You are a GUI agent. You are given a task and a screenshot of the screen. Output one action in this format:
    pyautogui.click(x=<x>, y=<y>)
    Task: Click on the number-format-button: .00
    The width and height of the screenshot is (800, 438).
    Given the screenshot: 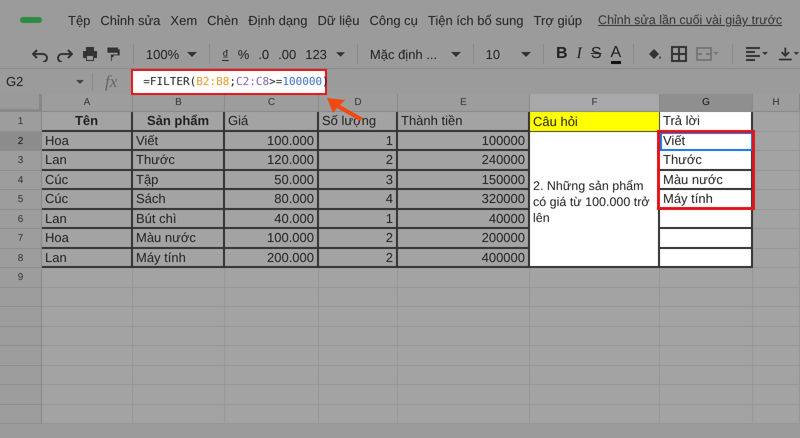 What is the action you would take?
    pyautogui.click(x=287, y=54)
    